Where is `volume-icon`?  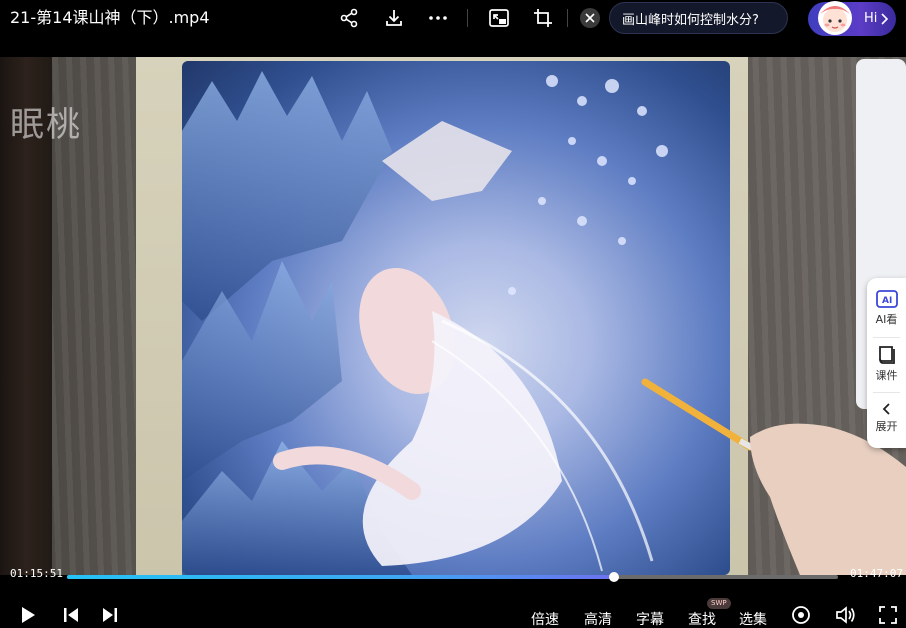
volume-icon is located at coordinates (845, 615).